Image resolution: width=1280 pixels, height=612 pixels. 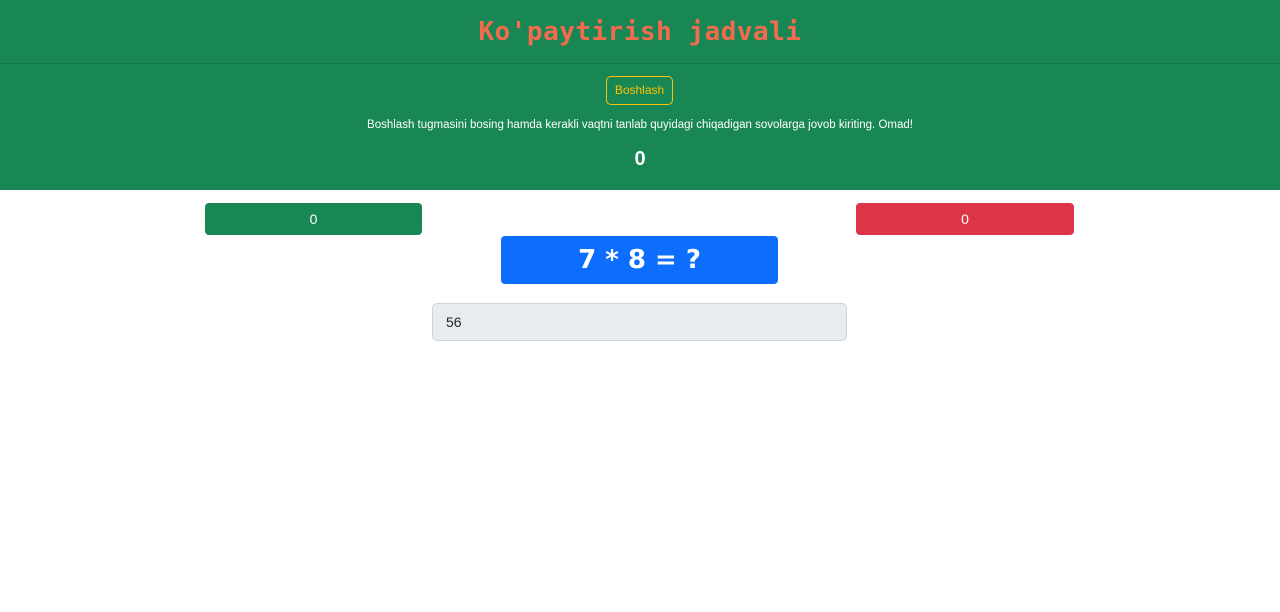 What do you see at coordinates (965, 219) in the screenshot?
I see `wrong-score-badge: 0` at bounding box center [965, 219].